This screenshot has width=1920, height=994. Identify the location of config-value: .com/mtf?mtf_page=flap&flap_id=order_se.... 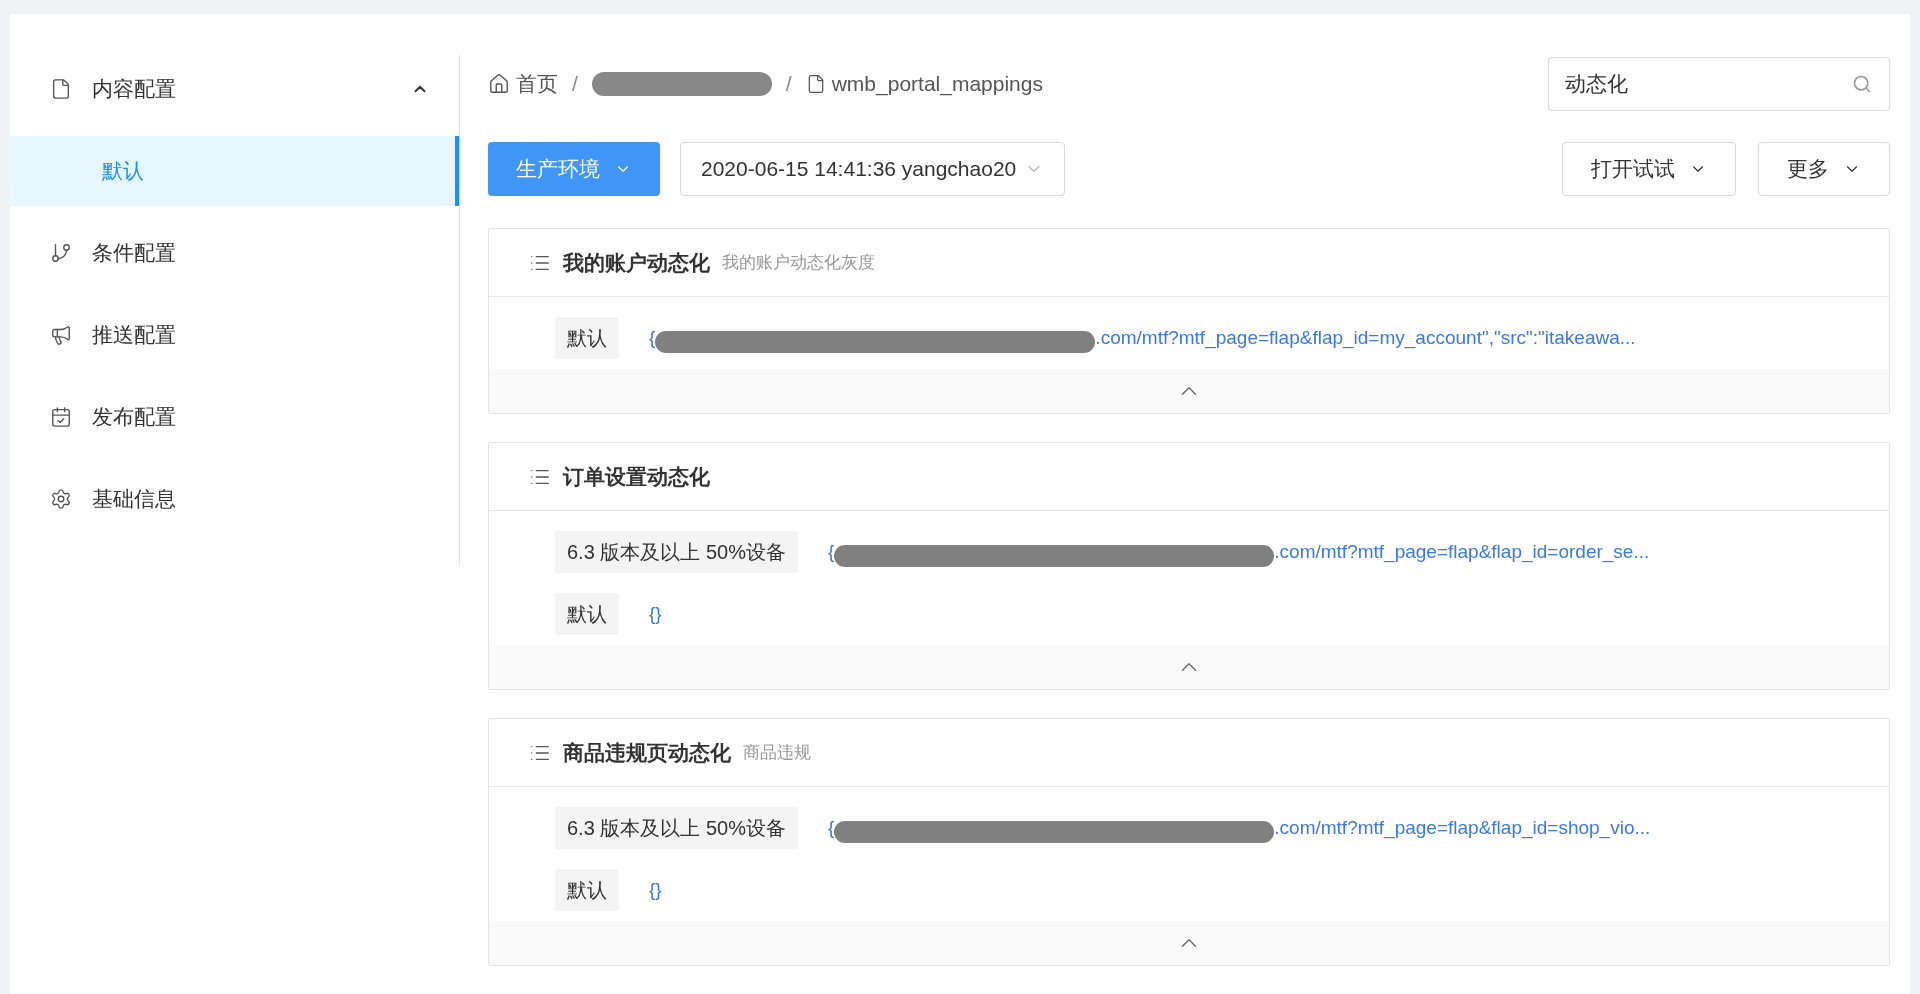
(1462, 552).